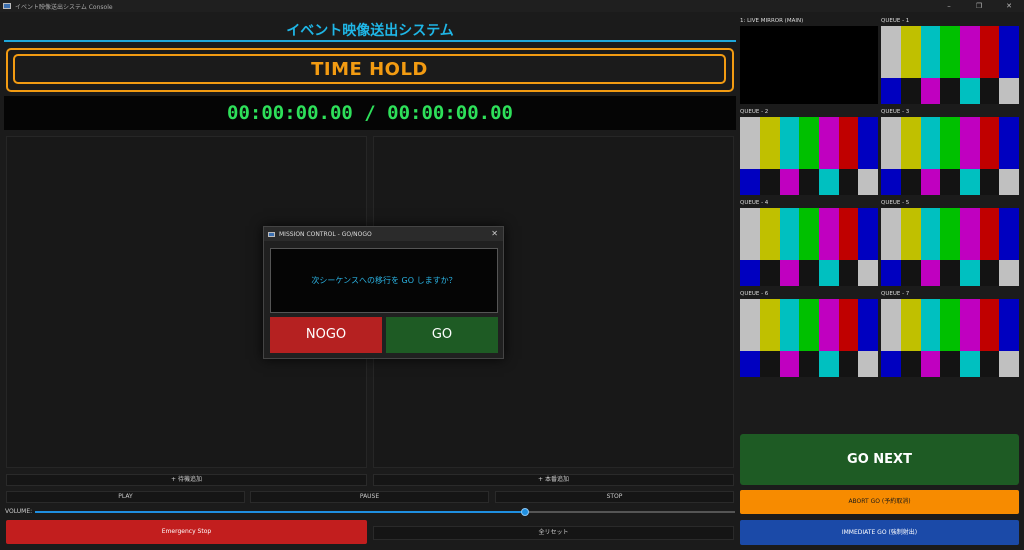 Image resolution: width=1024 pixels, height=550 pixels. What do you see at coordinates (326, 335) in the screenshot?
I see `nogo-button: NOGO` at bounding box center [326, 335].